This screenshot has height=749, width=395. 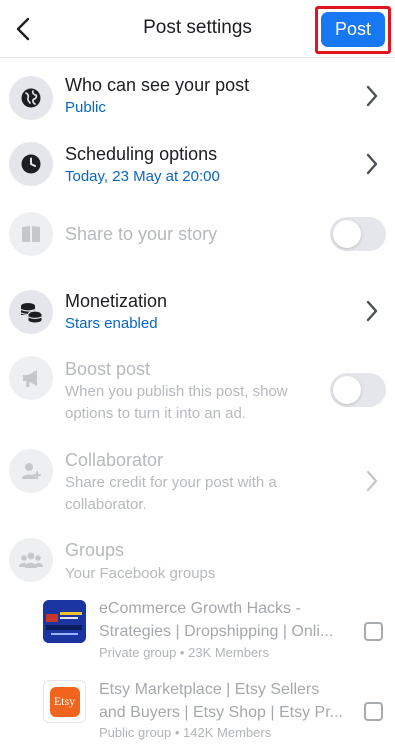 I want to click on groups-title: Groups, so click(x=95, y=550).